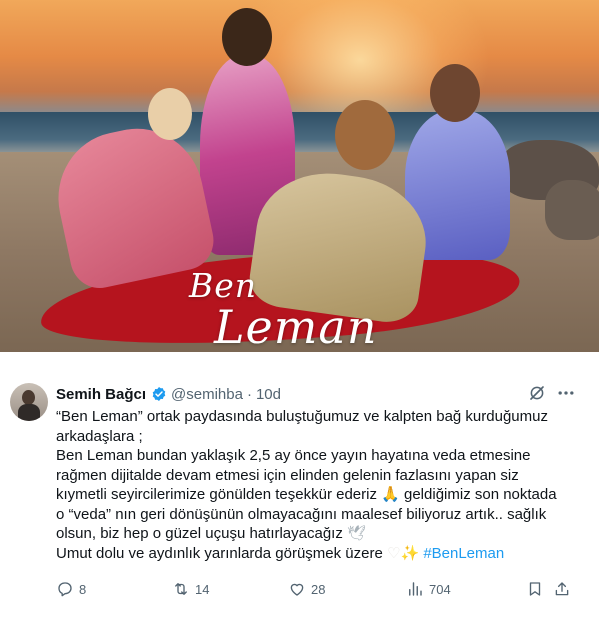 This screenshot has height=621, width=599. I want to click on tweet-header: Semih Bağcı @semihba · 10d, so click(168, 394).